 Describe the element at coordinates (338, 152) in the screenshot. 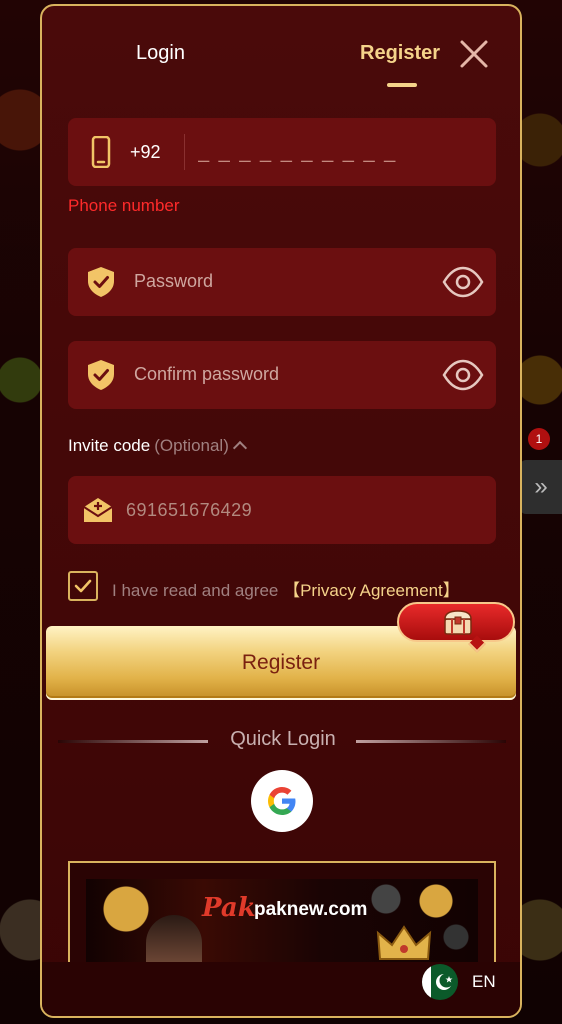

I see `phone-input` at that location.